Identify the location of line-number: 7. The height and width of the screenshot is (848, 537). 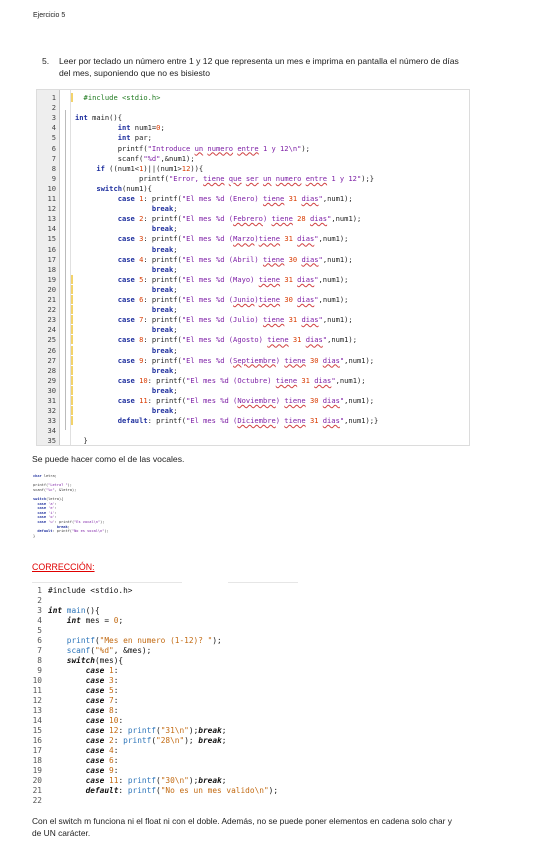
(39, 650).